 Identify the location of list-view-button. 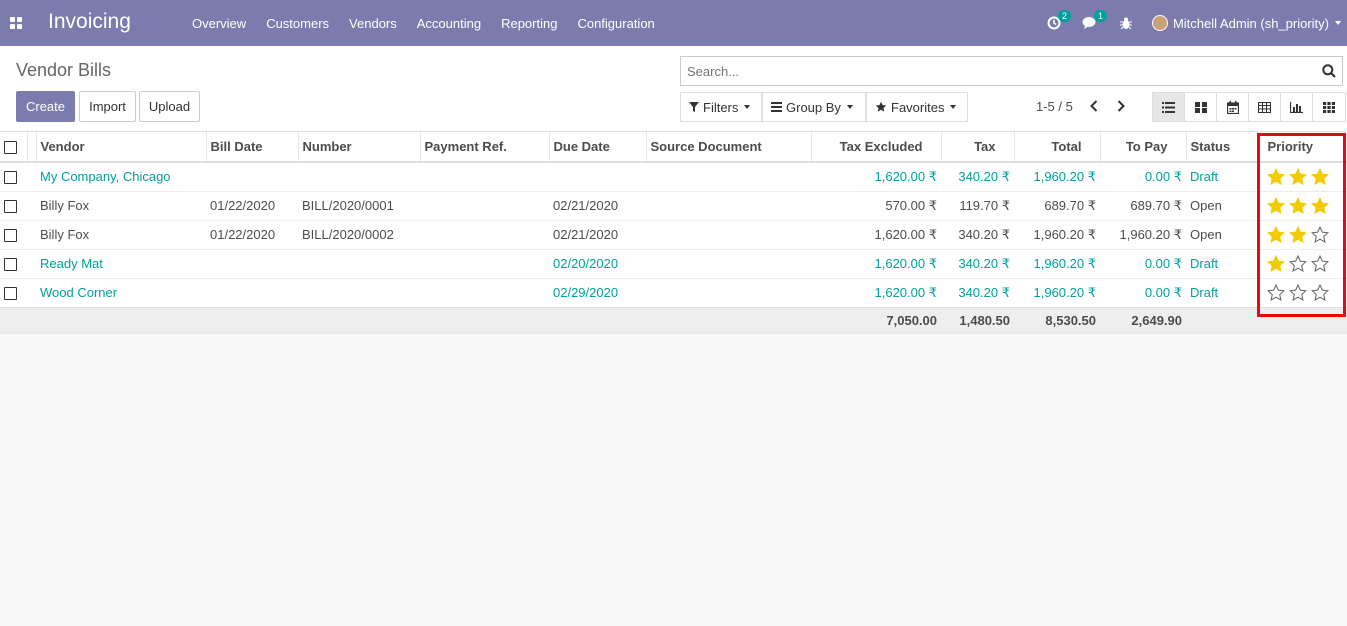
(1169, 107).